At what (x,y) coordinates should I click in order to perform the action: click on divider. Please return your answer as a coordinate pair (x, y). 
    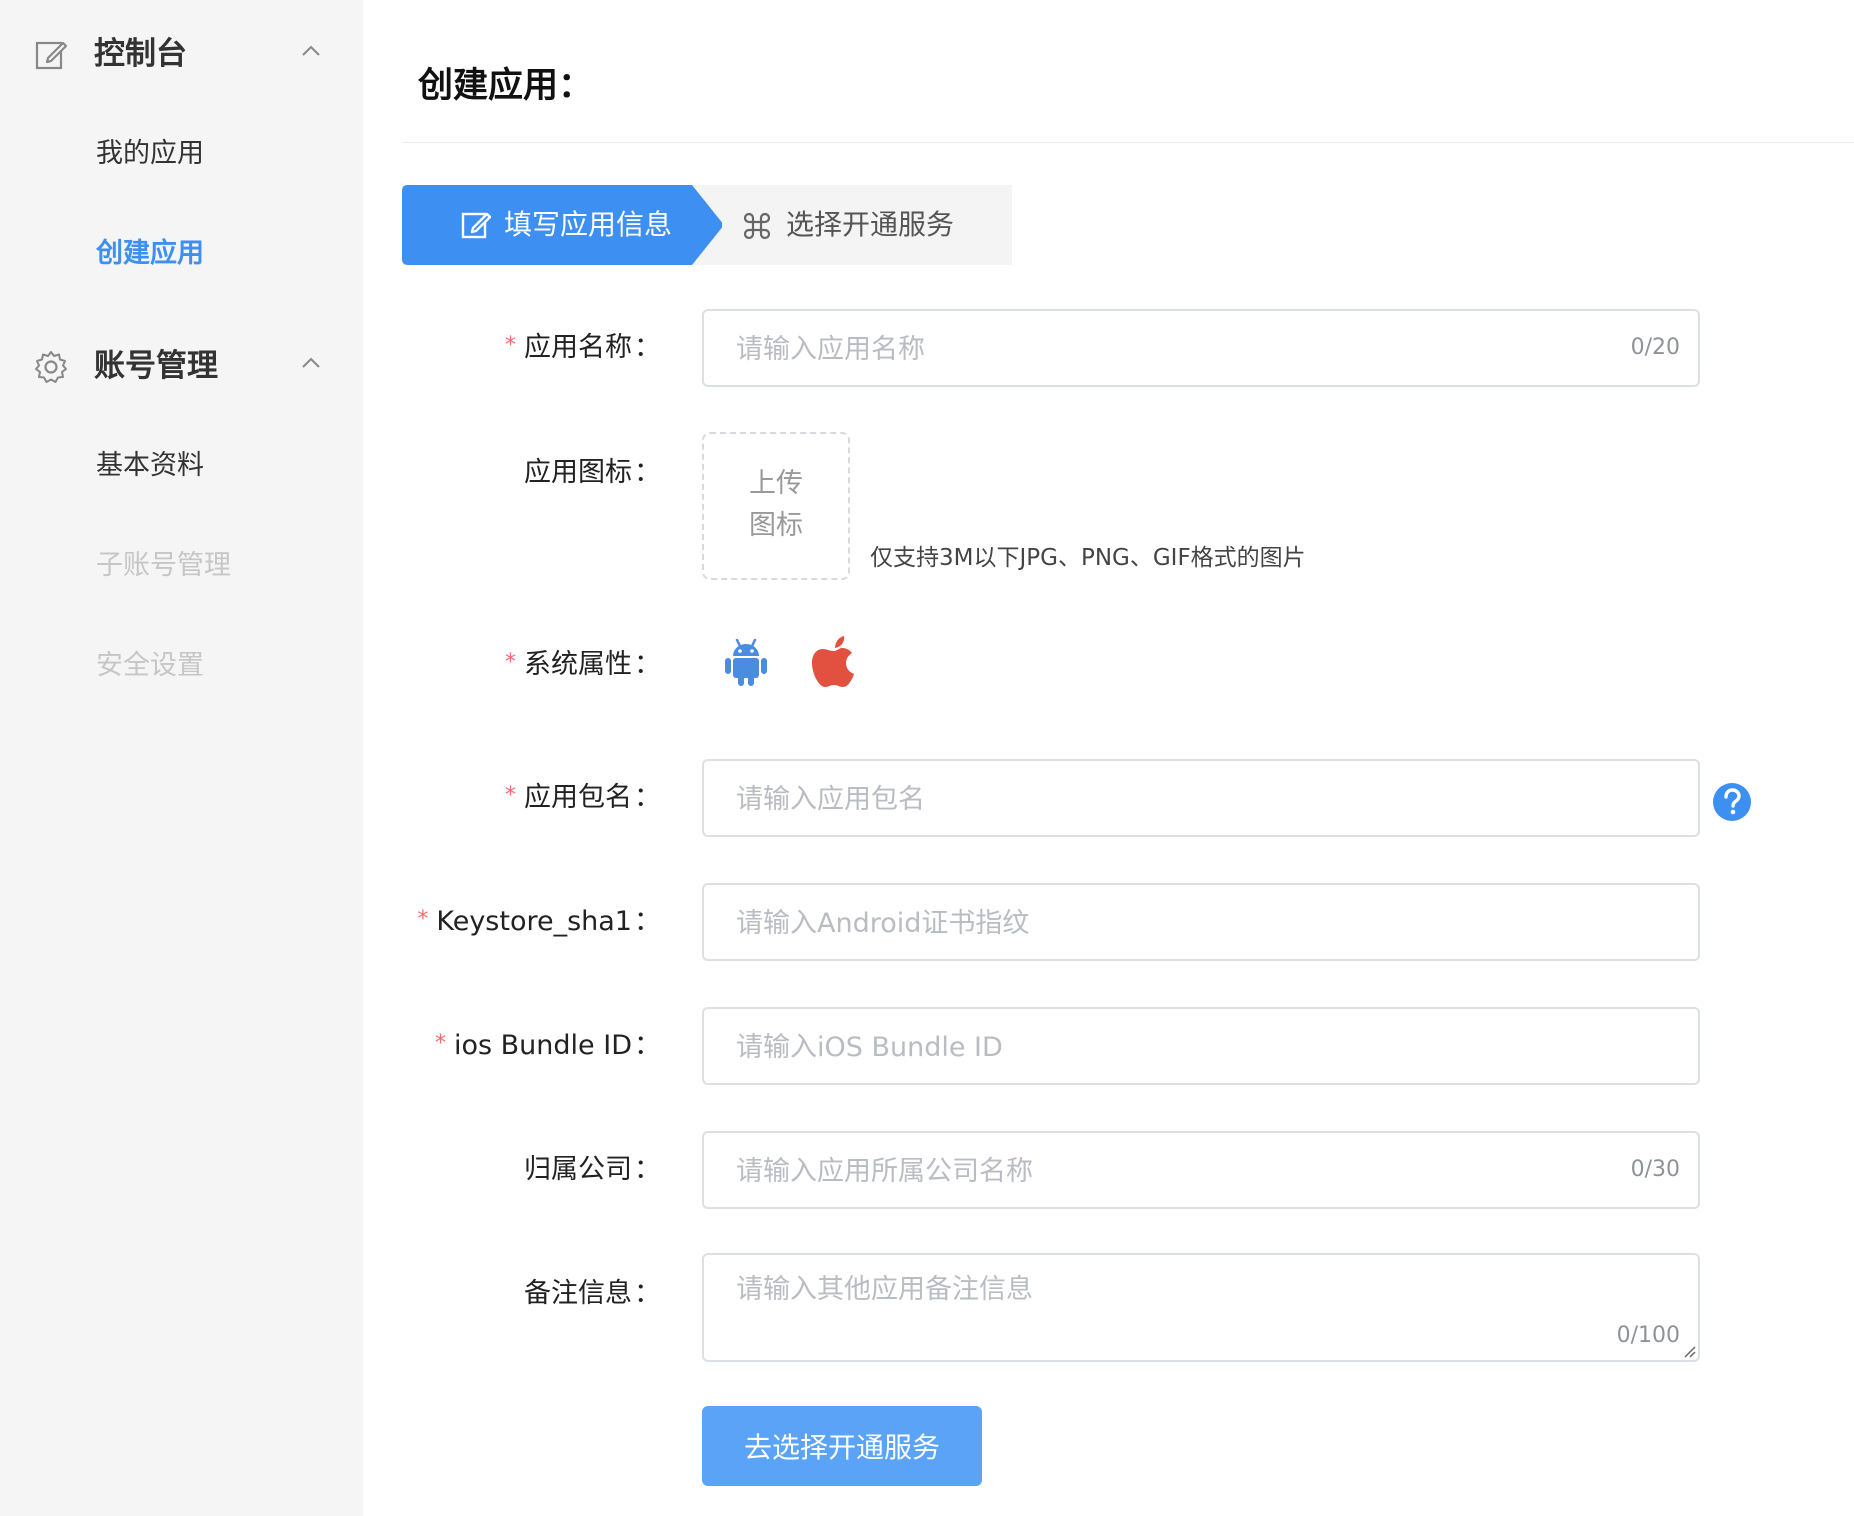
    Looking at the image, I should click on (1128, 142).